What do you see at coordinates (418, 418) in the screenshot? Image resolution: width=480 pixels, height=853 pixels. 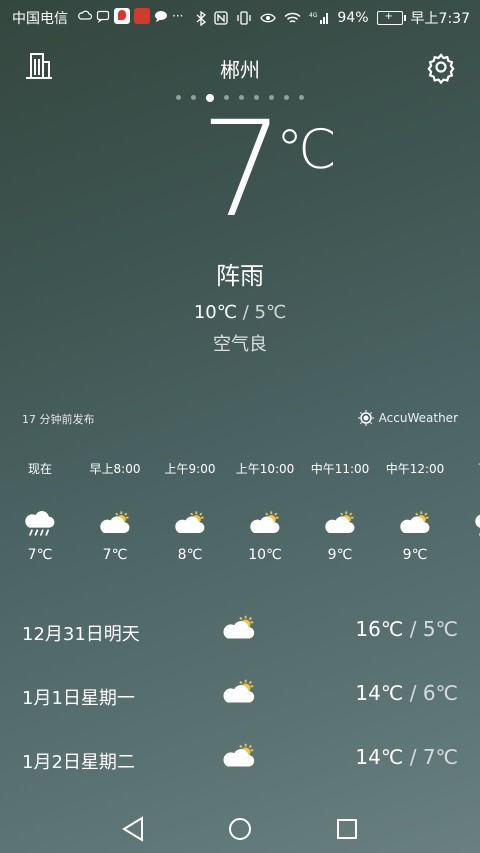 I see `provider-name: AccuWeather` at bounding box center [418, 418].